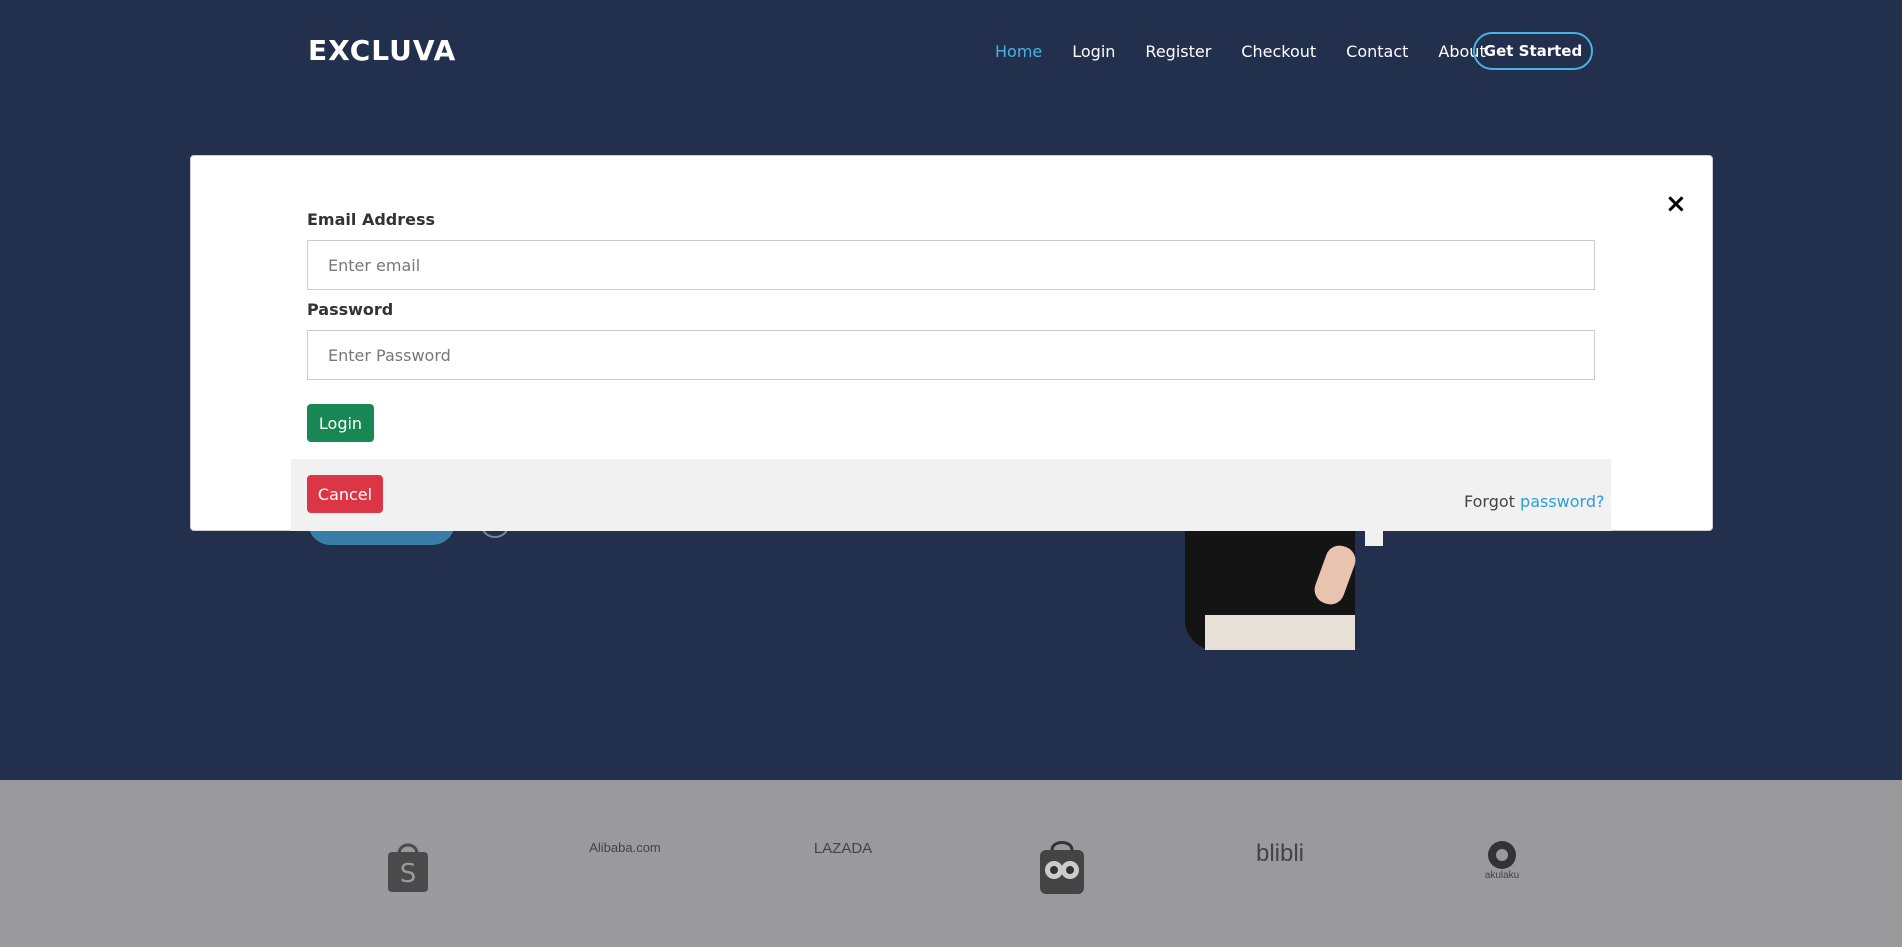 The image size is (1902, 947). Describe the element at coordinates (371, 219) in the screenshot. I see `email-label: Email Address` at that location.